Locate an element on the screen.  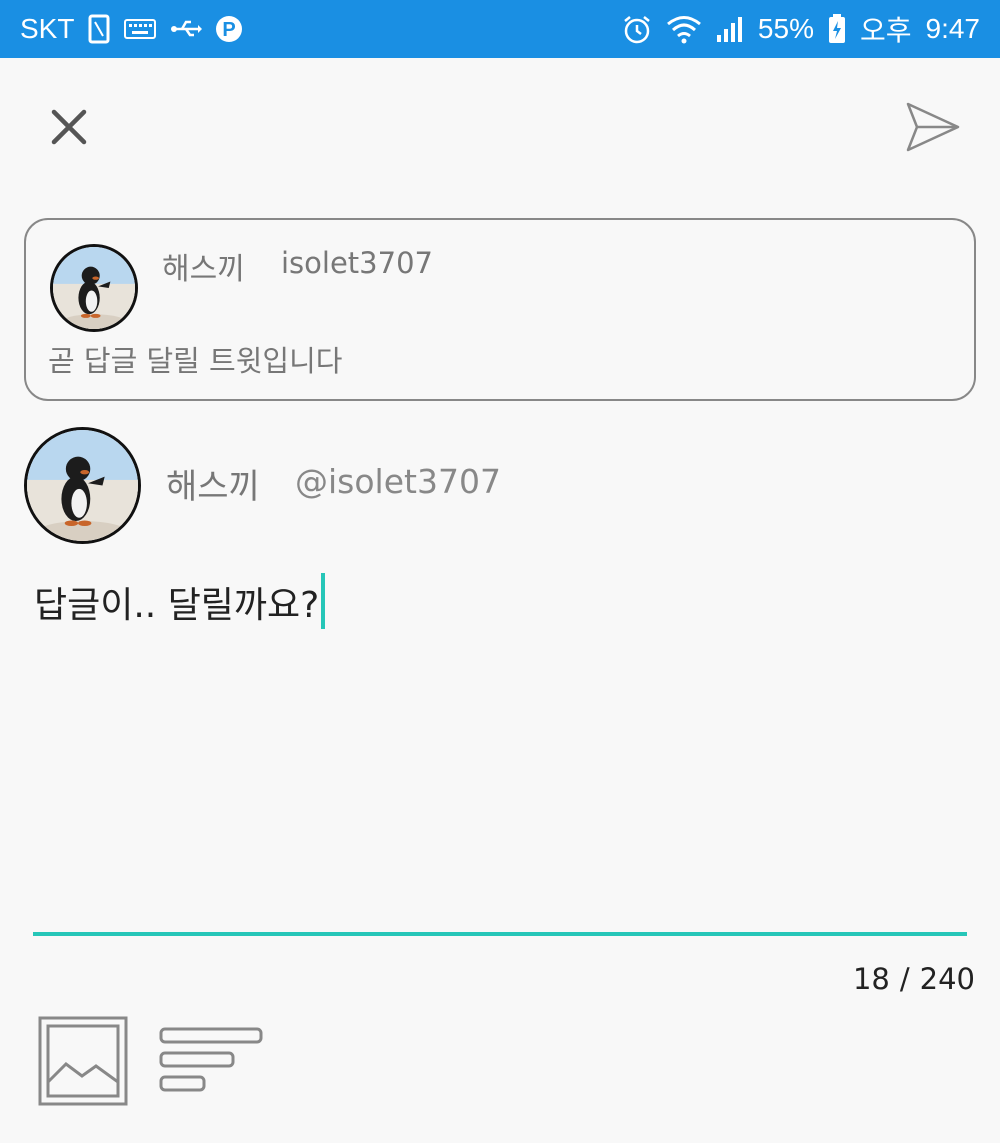
status-bar-left: SKT P is located at coordinates (131, 29).